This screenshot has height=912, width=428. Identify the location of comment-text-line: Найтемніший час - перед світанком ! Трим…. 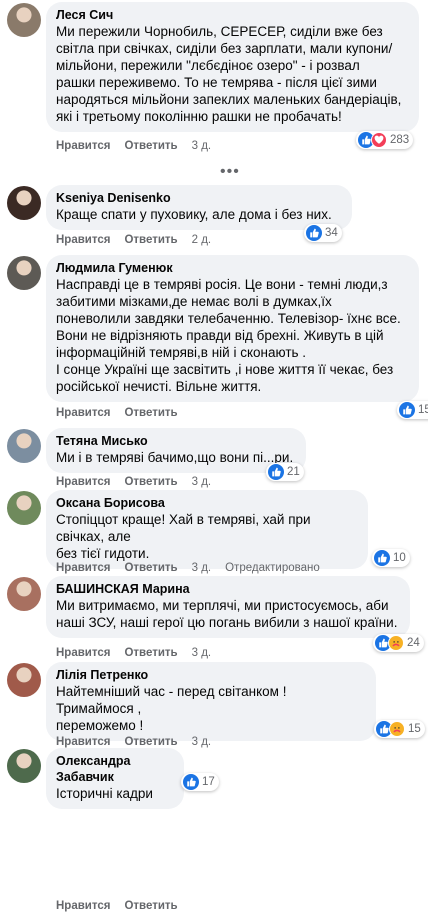
(171, 700).